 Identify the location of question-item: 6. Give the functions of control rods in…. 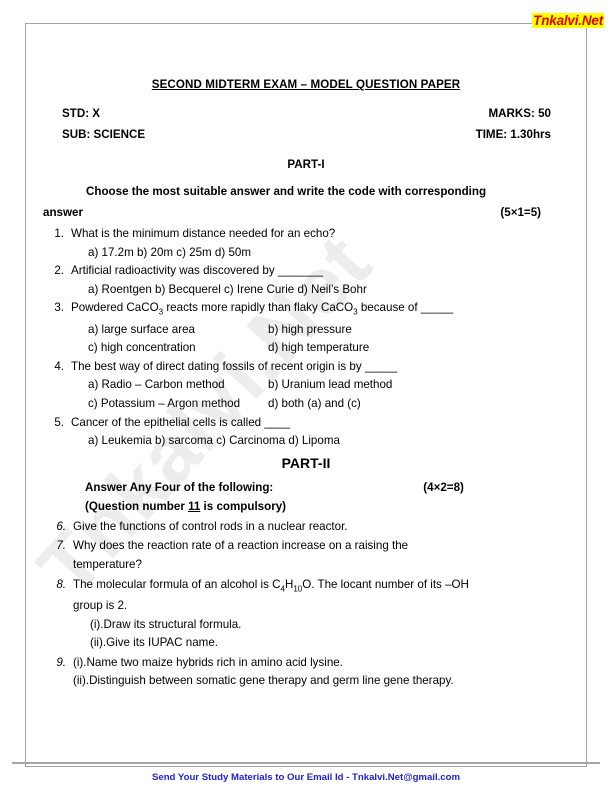
(306, 527).